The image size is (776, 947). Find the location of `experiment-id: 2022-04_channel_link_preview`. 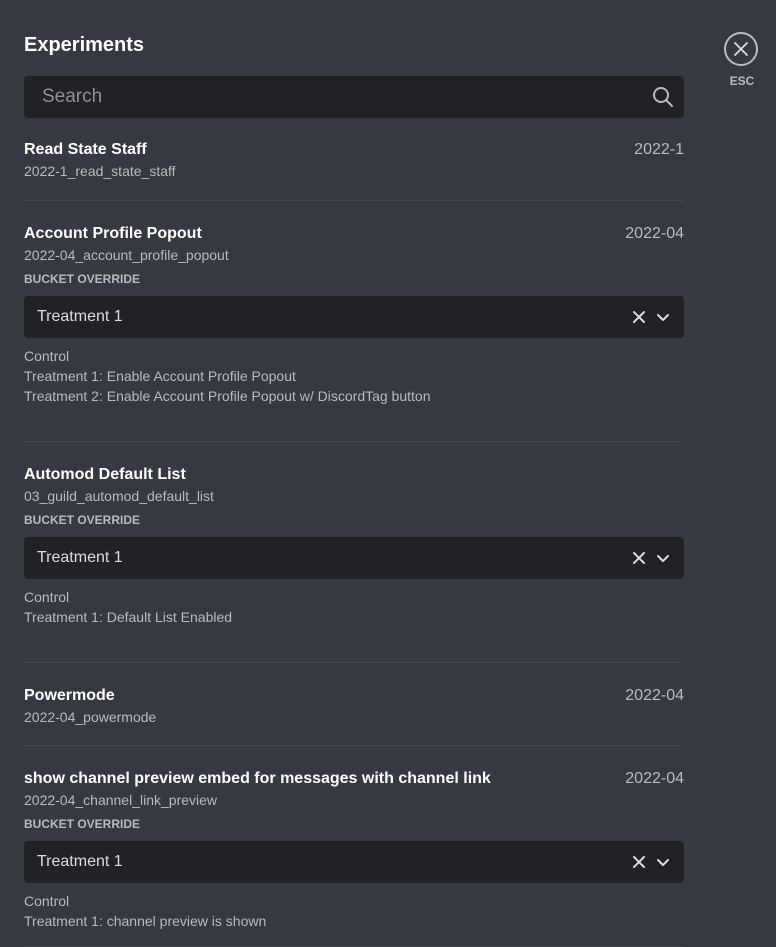

experiment-id: 2022-04_channel_link_preview is located at coordinates (121, 800).